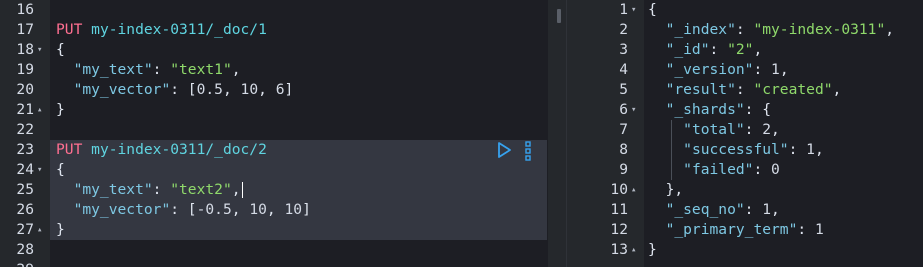  I want to click on code-line: 20 "my_vector": [0.5, 10, 6], so click(283, 90).